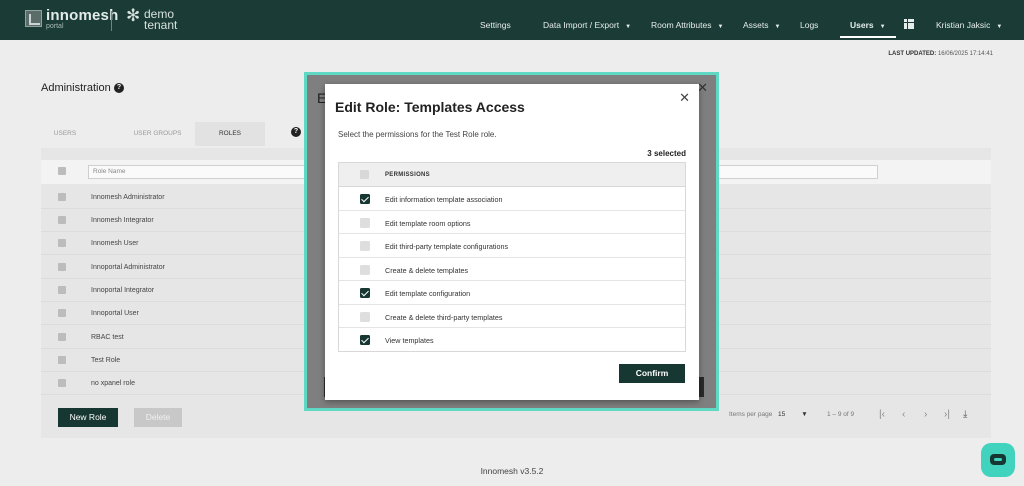  What do you see at coordinates (587, 25) in the screenshot?
I see `nav-data-import-export: Data Import / Export ▼` at bounding box center [587, 25].